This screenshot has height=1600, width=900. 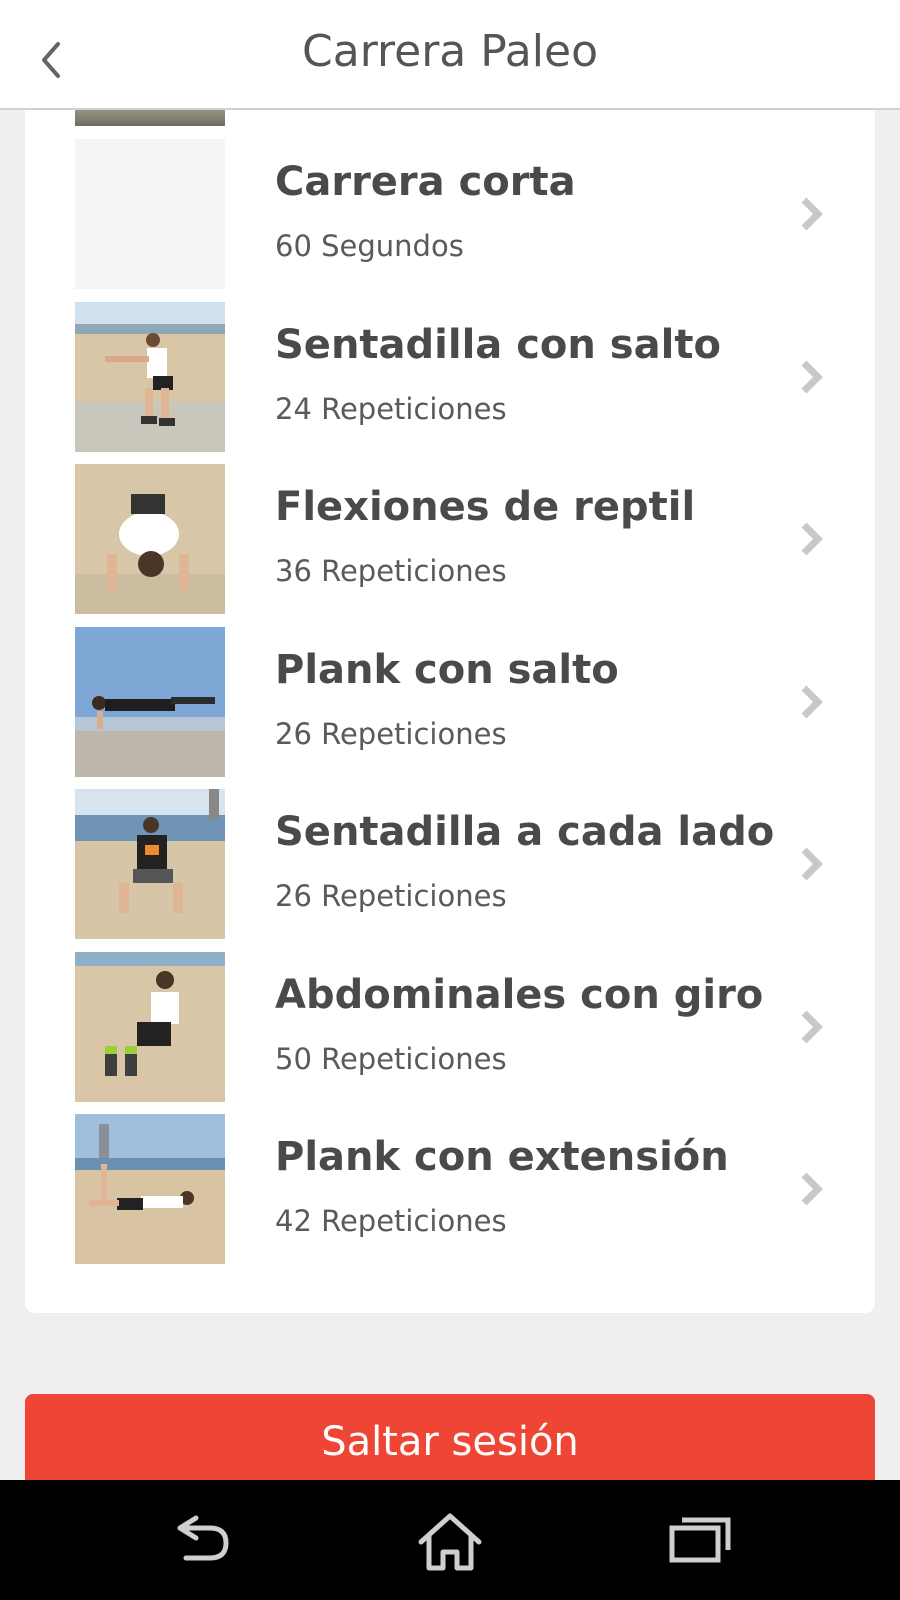 I want to click on system-navigation-bar, so click(x=450, y=1540).